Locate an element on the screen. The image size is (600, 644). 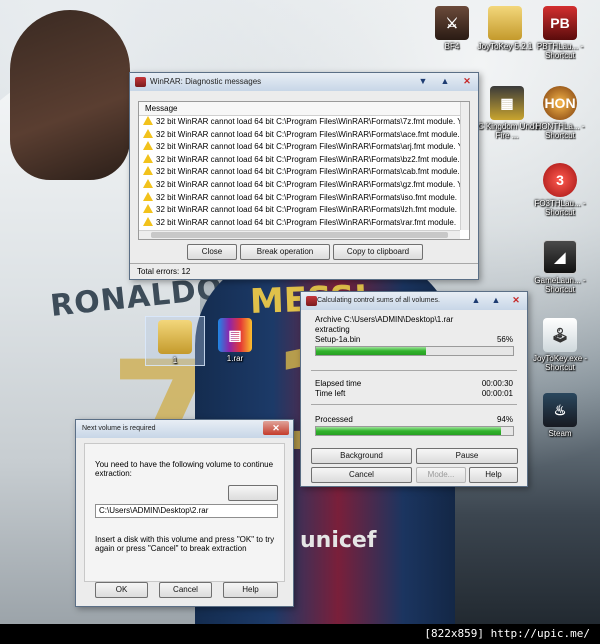
file-progress-bar is located at coordinates (414, 351).